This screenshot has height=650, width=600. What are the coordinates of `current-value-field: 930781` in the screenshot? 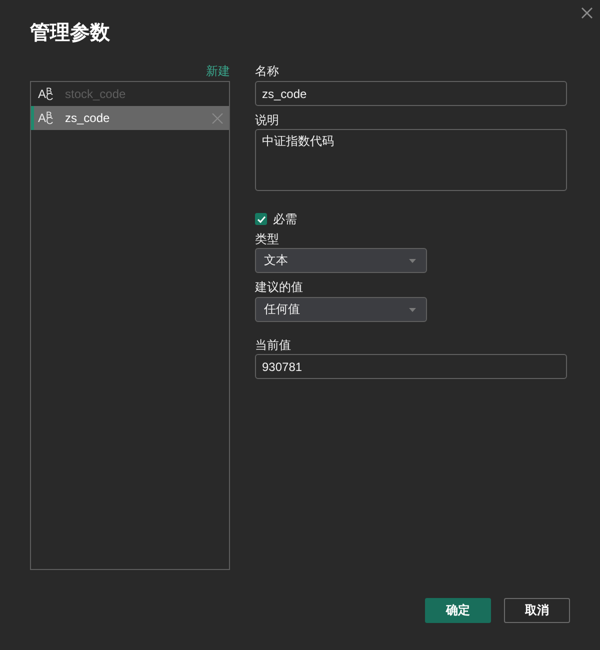 It's located at (411, 366).